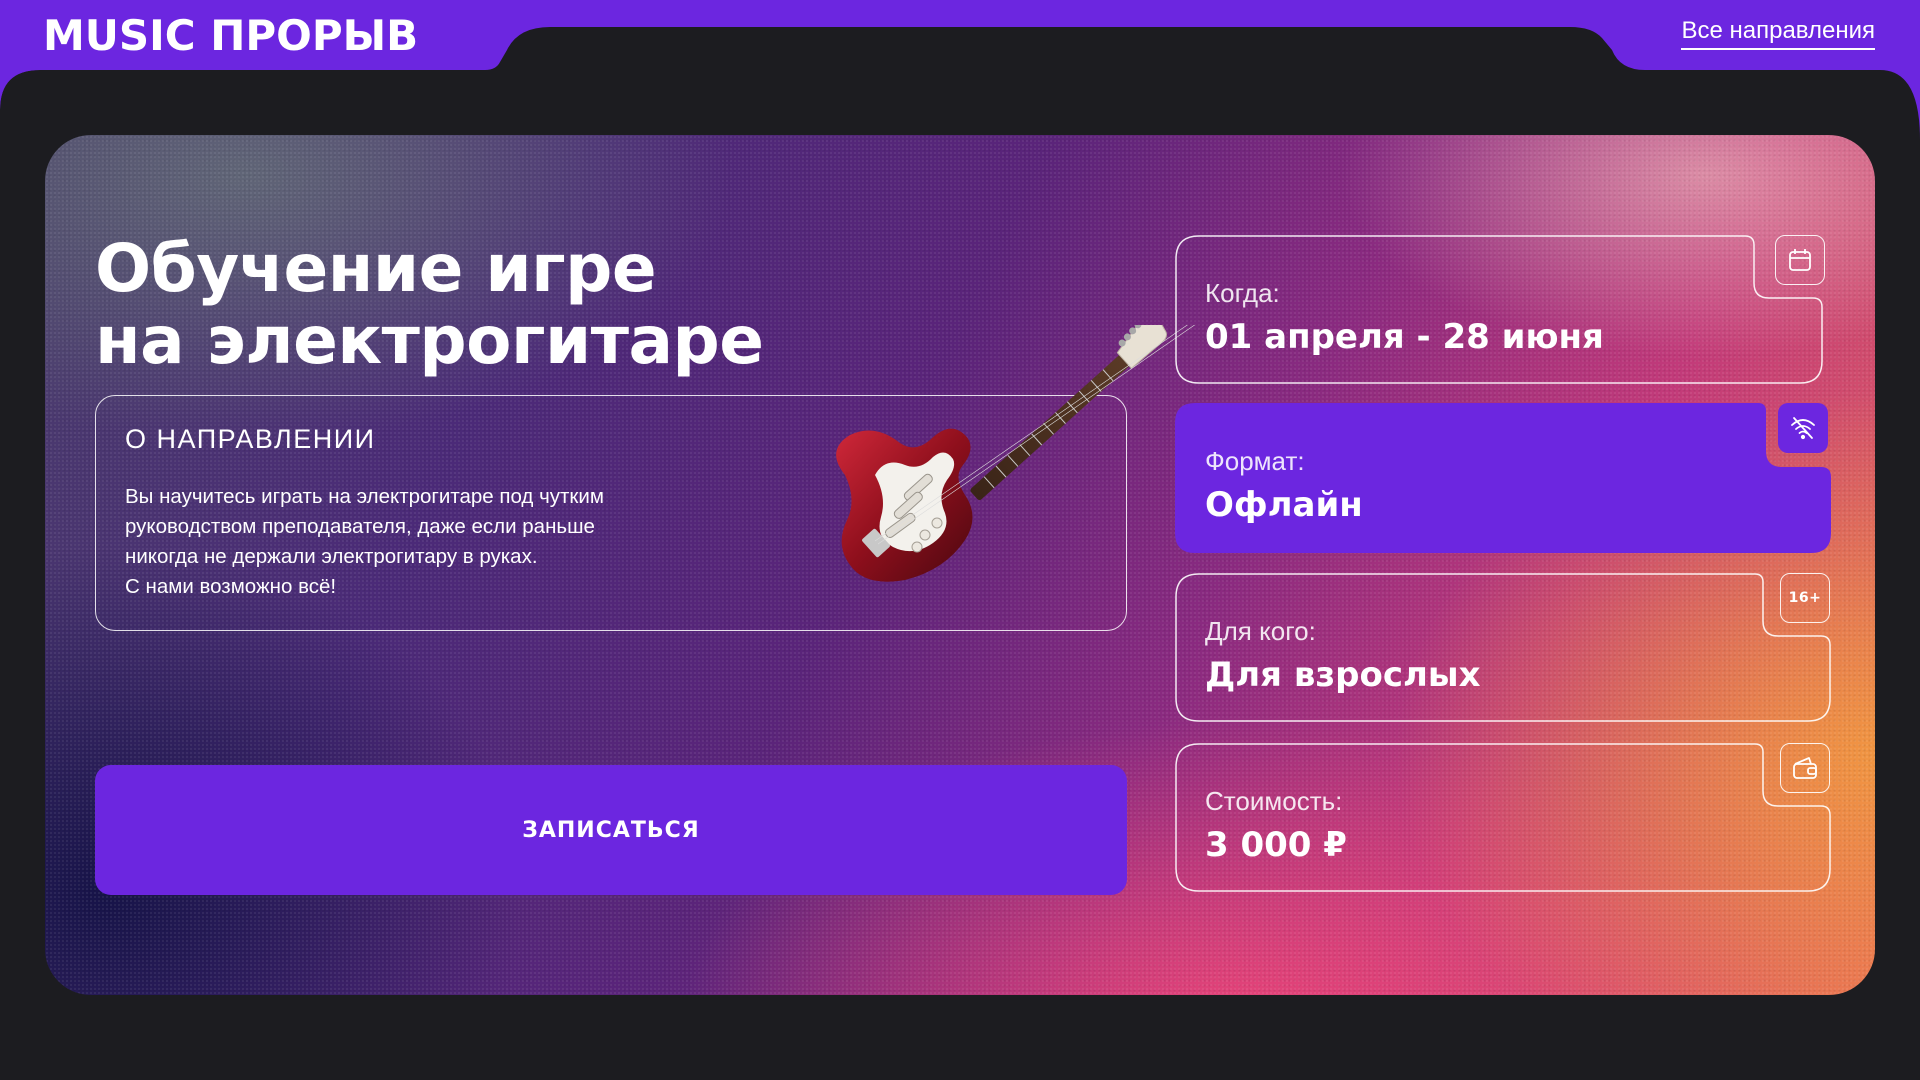  I want to click on info-card-dates: Когда: 01 апреля - 28 июня, so click(1503, 310).